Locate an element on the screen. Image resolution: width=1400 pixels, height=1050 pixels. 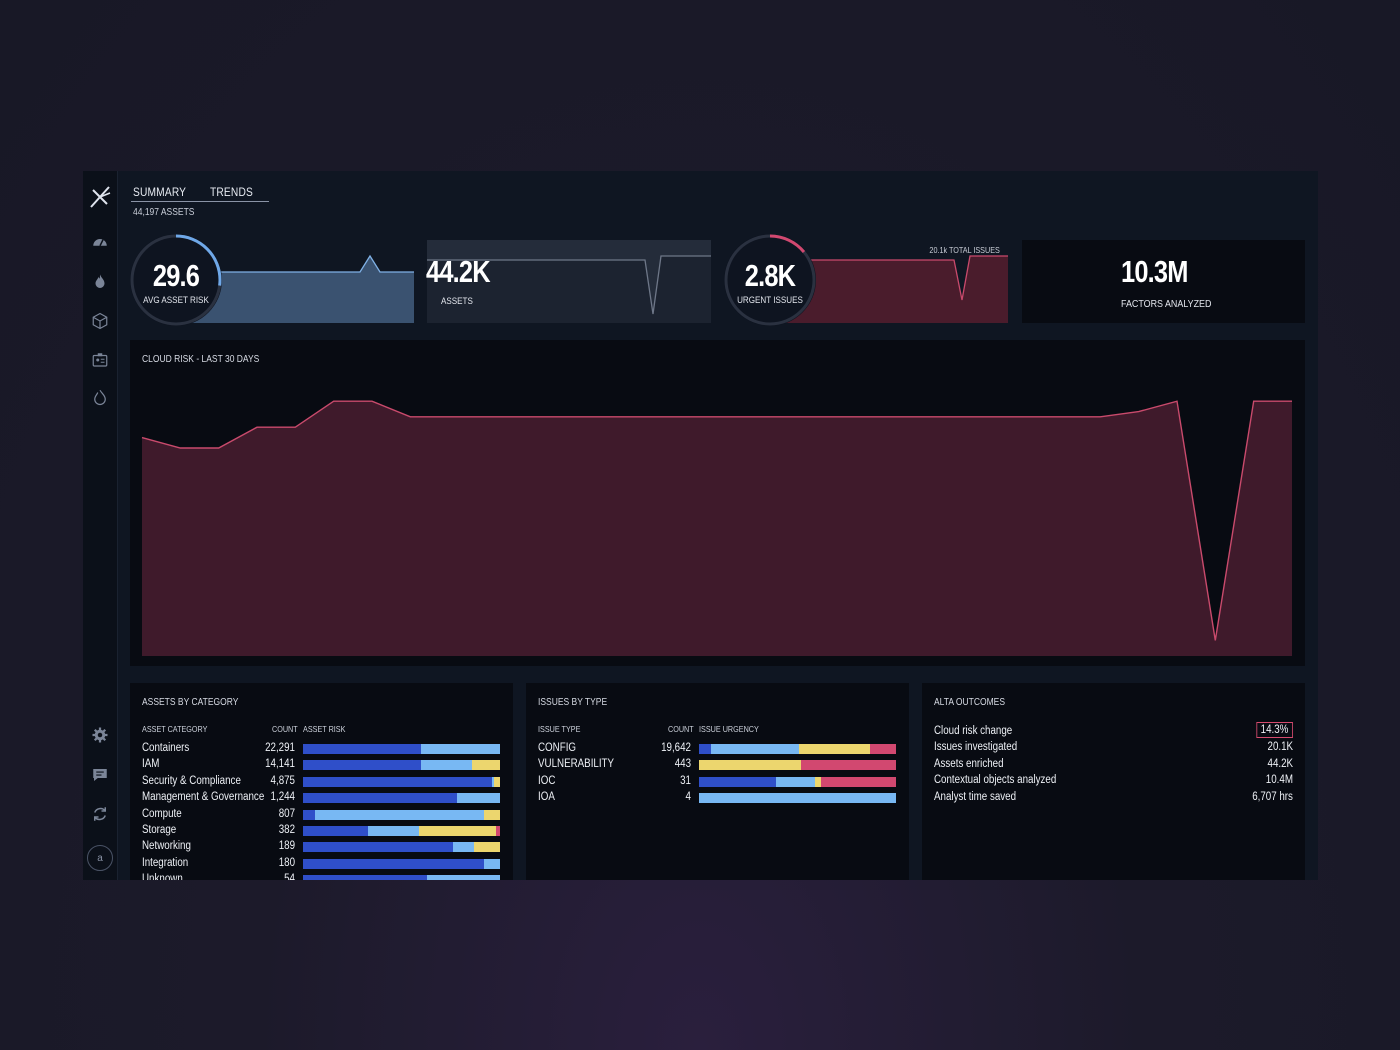
issues-by-type-title: ISSUES BY TYPE is located at coordinates (573, 702).